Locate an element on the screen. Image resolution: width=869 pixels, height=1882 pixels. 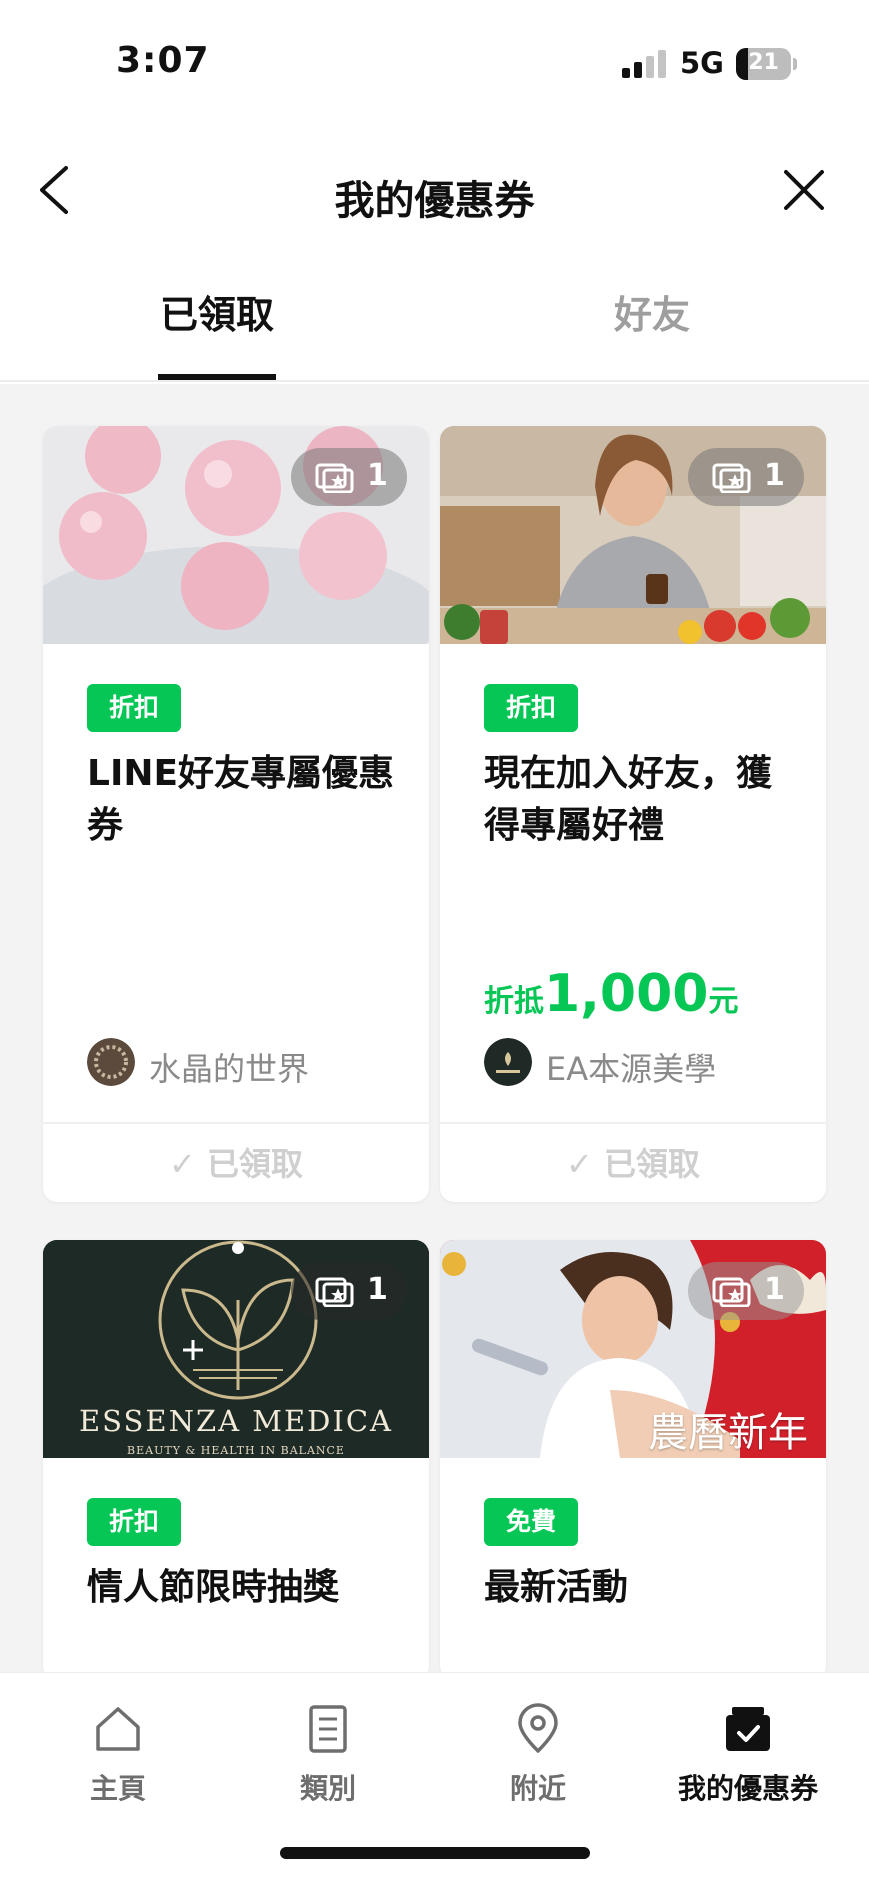
status-time: 3:07 is located at coordinates (163, 60).